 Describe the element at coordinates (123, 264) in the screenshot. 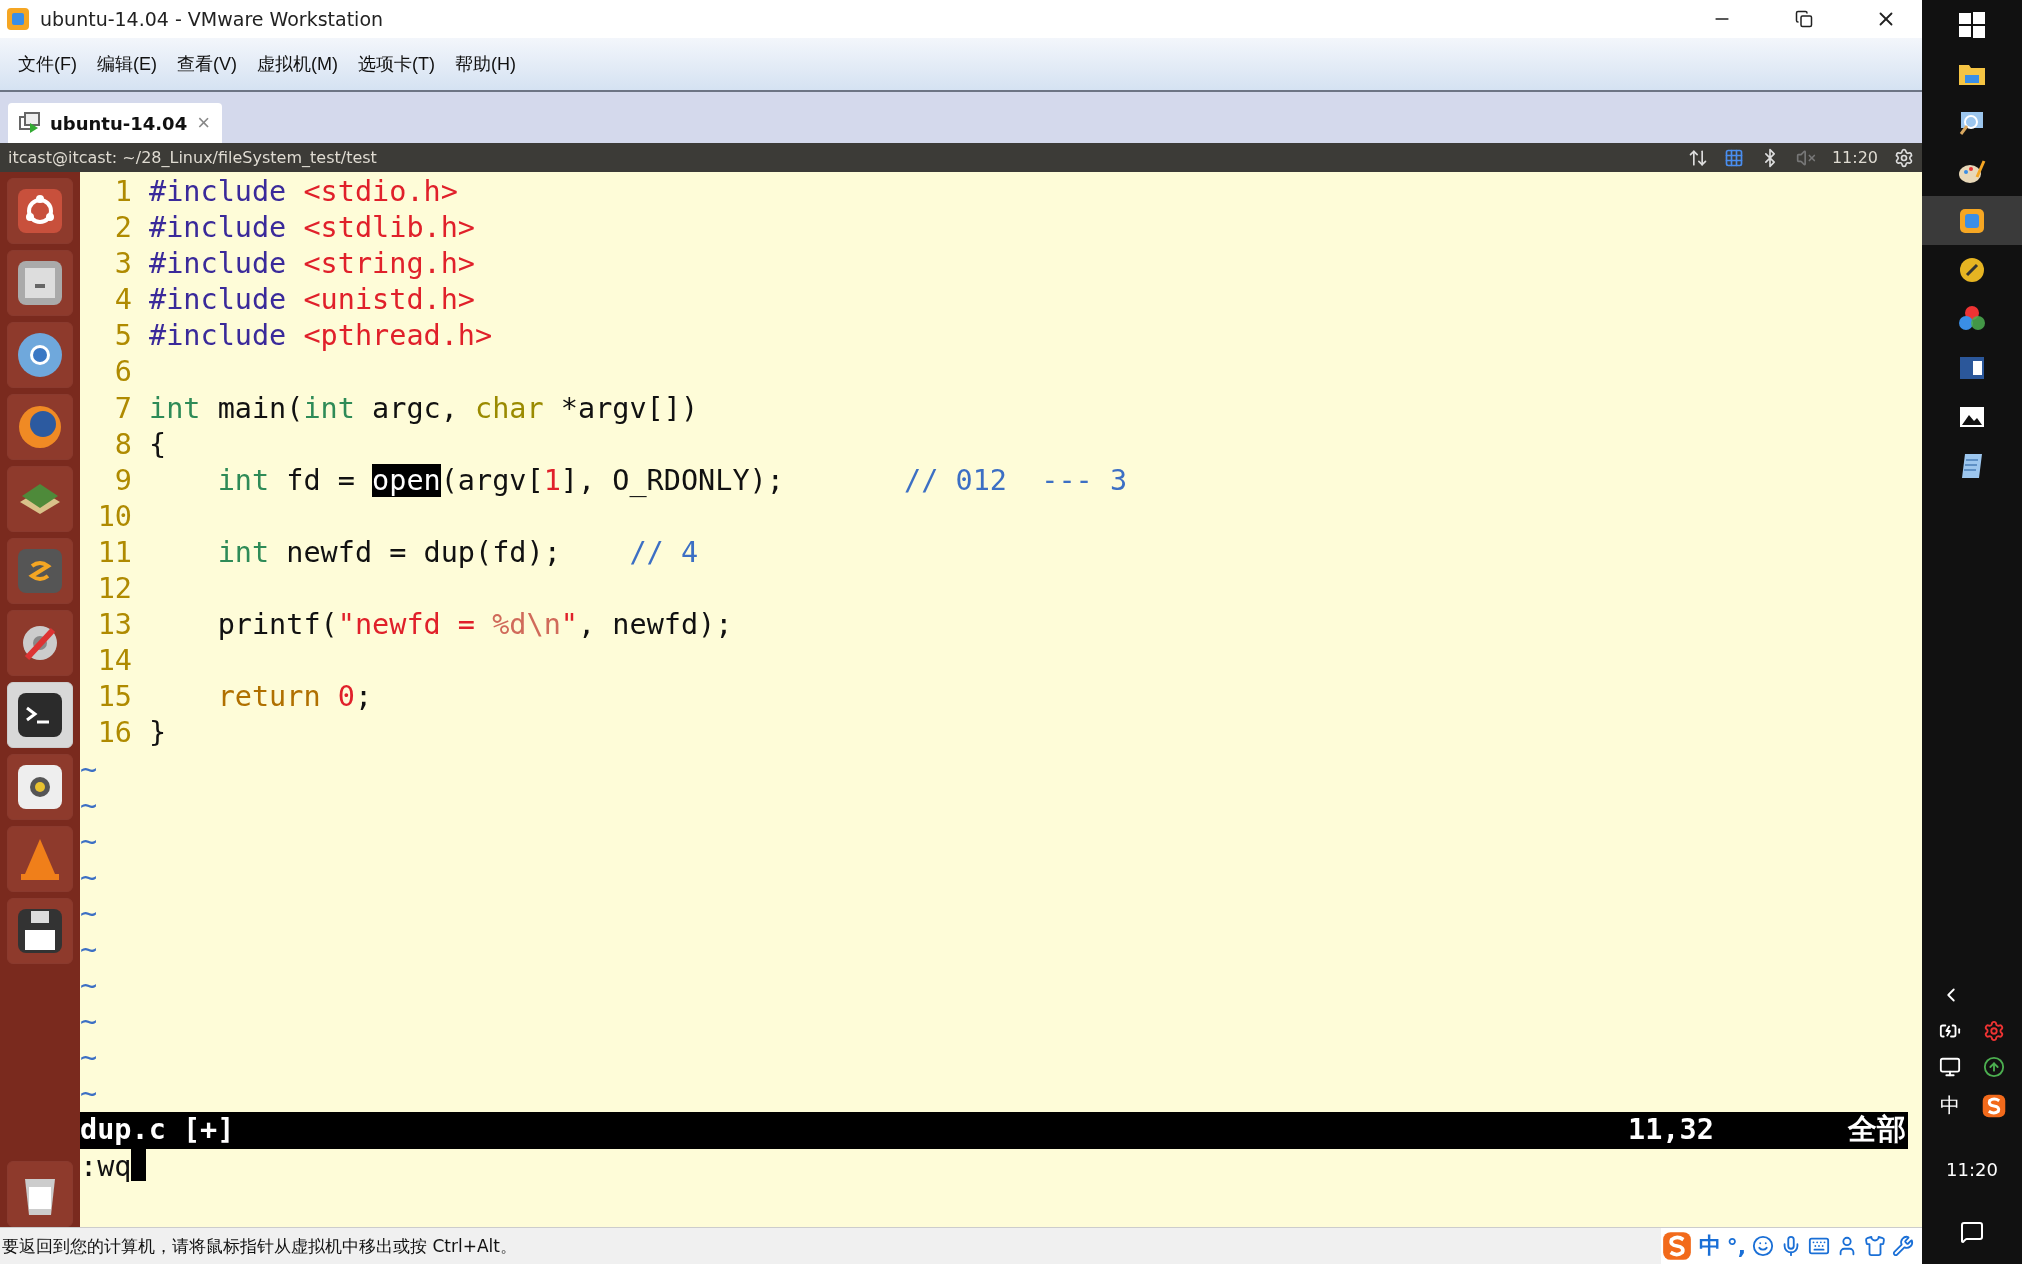

I see `line-number: 3` at that location.